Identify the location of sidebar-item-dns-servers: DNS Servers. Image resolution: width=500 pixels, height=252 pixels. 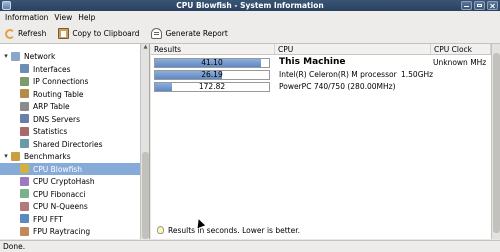
(70, 119).